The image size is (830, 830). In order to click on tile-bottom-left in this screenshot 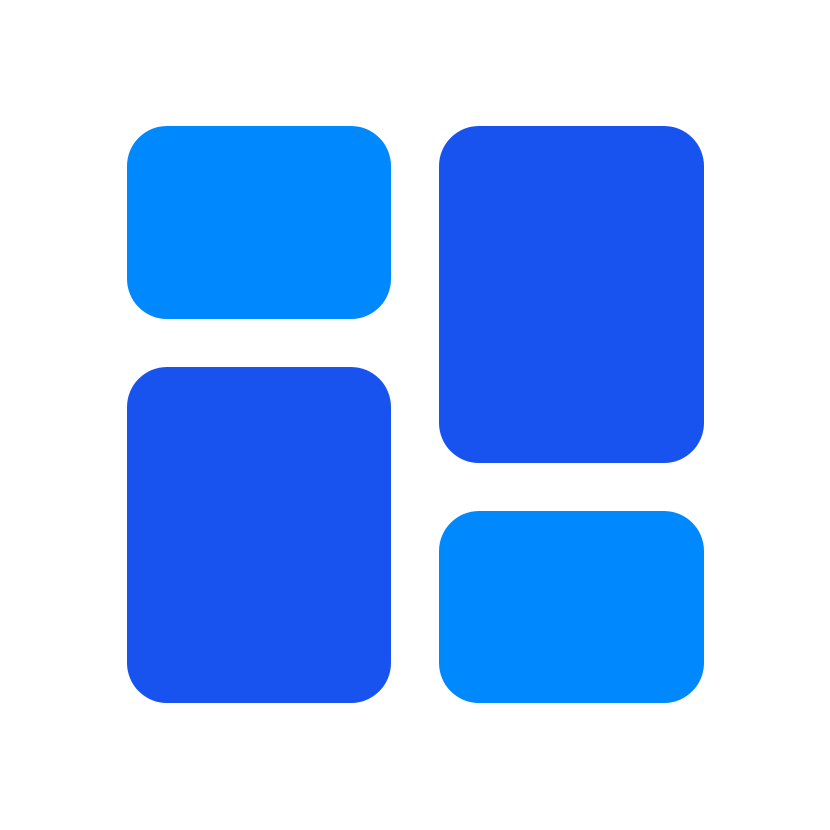, I will do `click(259, 535)`.